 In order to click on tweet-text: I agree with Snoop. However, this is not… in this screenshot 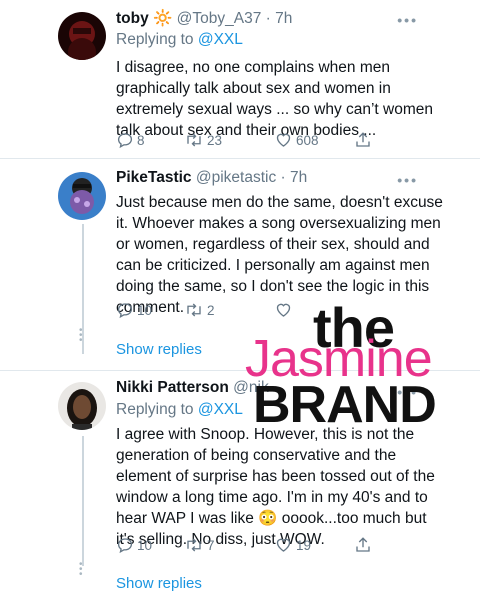, I will do `click(275, 487)`.